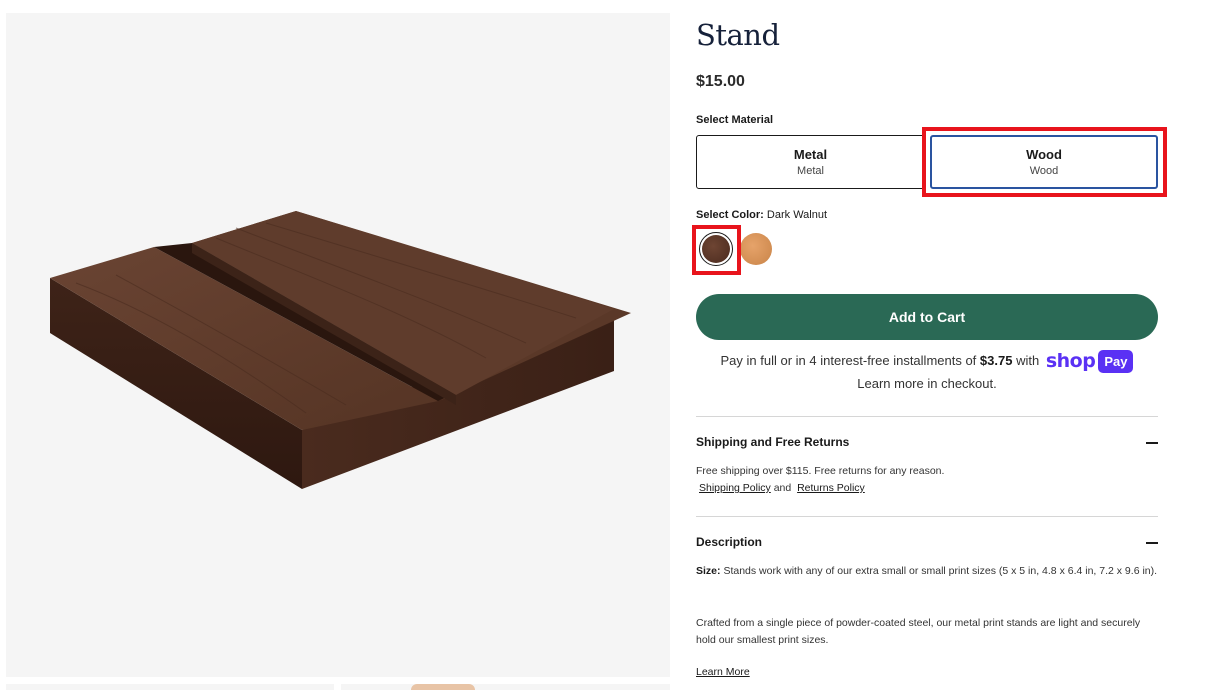 The image size is (1207, 690). What do you see at coordinates (756, 249) in the screenshot?
I see `swatch-oak` at bounding box center [756, 249].